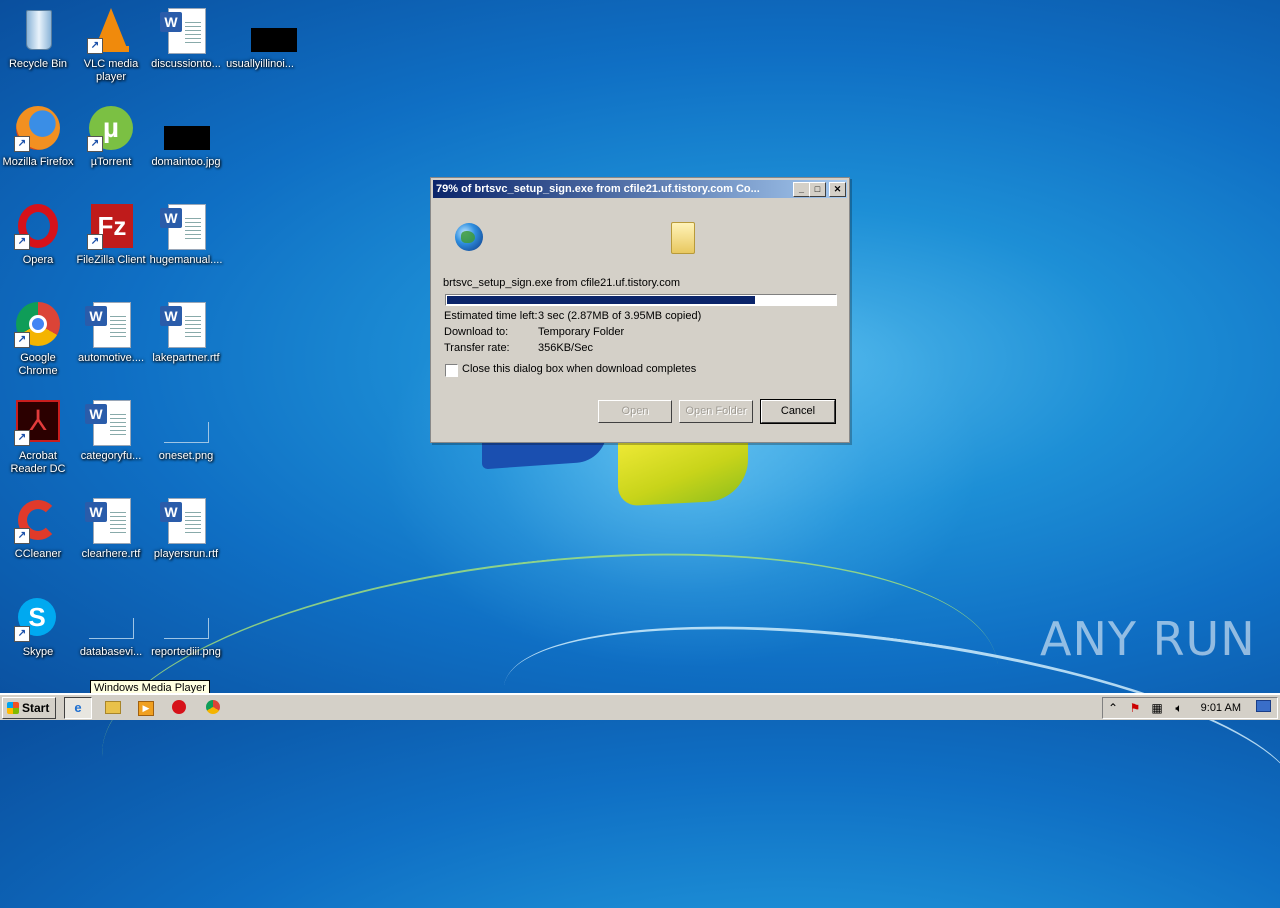 The image size is (1280, 908). Describe the element at coordinates (451, 370) in the screenshot. I see `close-when-complete-checkbox` at that location.